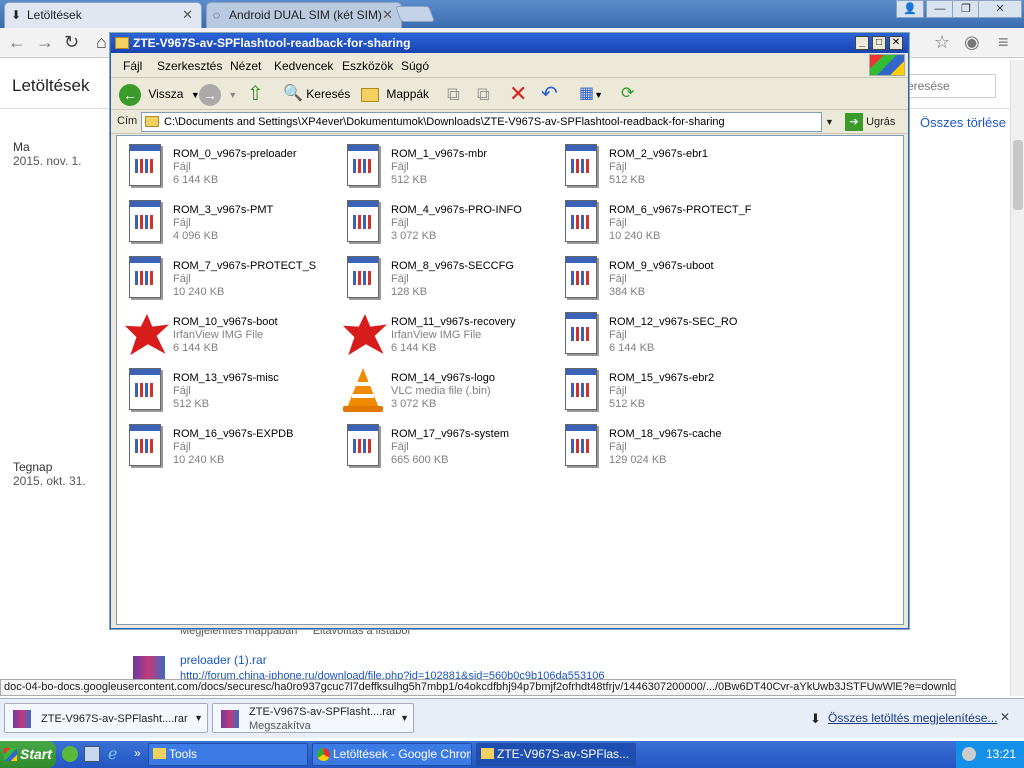 This screenshot has height=768, width=1024. I want to click on maximize-button: □, so click(879, 43).